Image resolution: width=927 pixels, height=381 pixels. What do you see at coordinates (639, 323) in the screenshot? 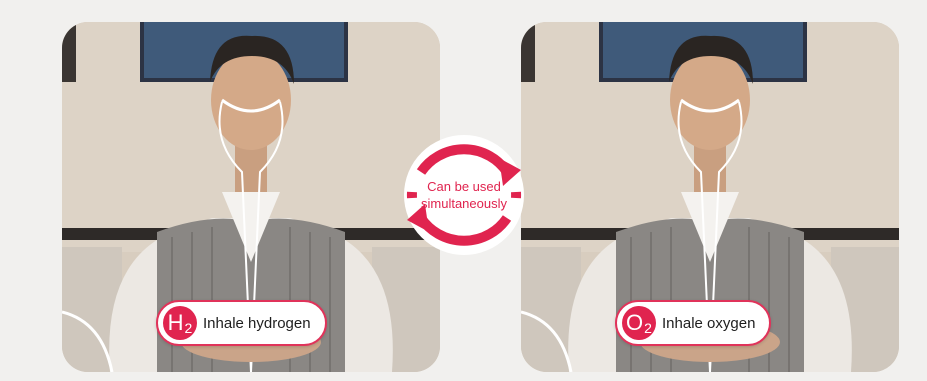
I see `oxygen-icon: O2` at bounding box center [639, 323].